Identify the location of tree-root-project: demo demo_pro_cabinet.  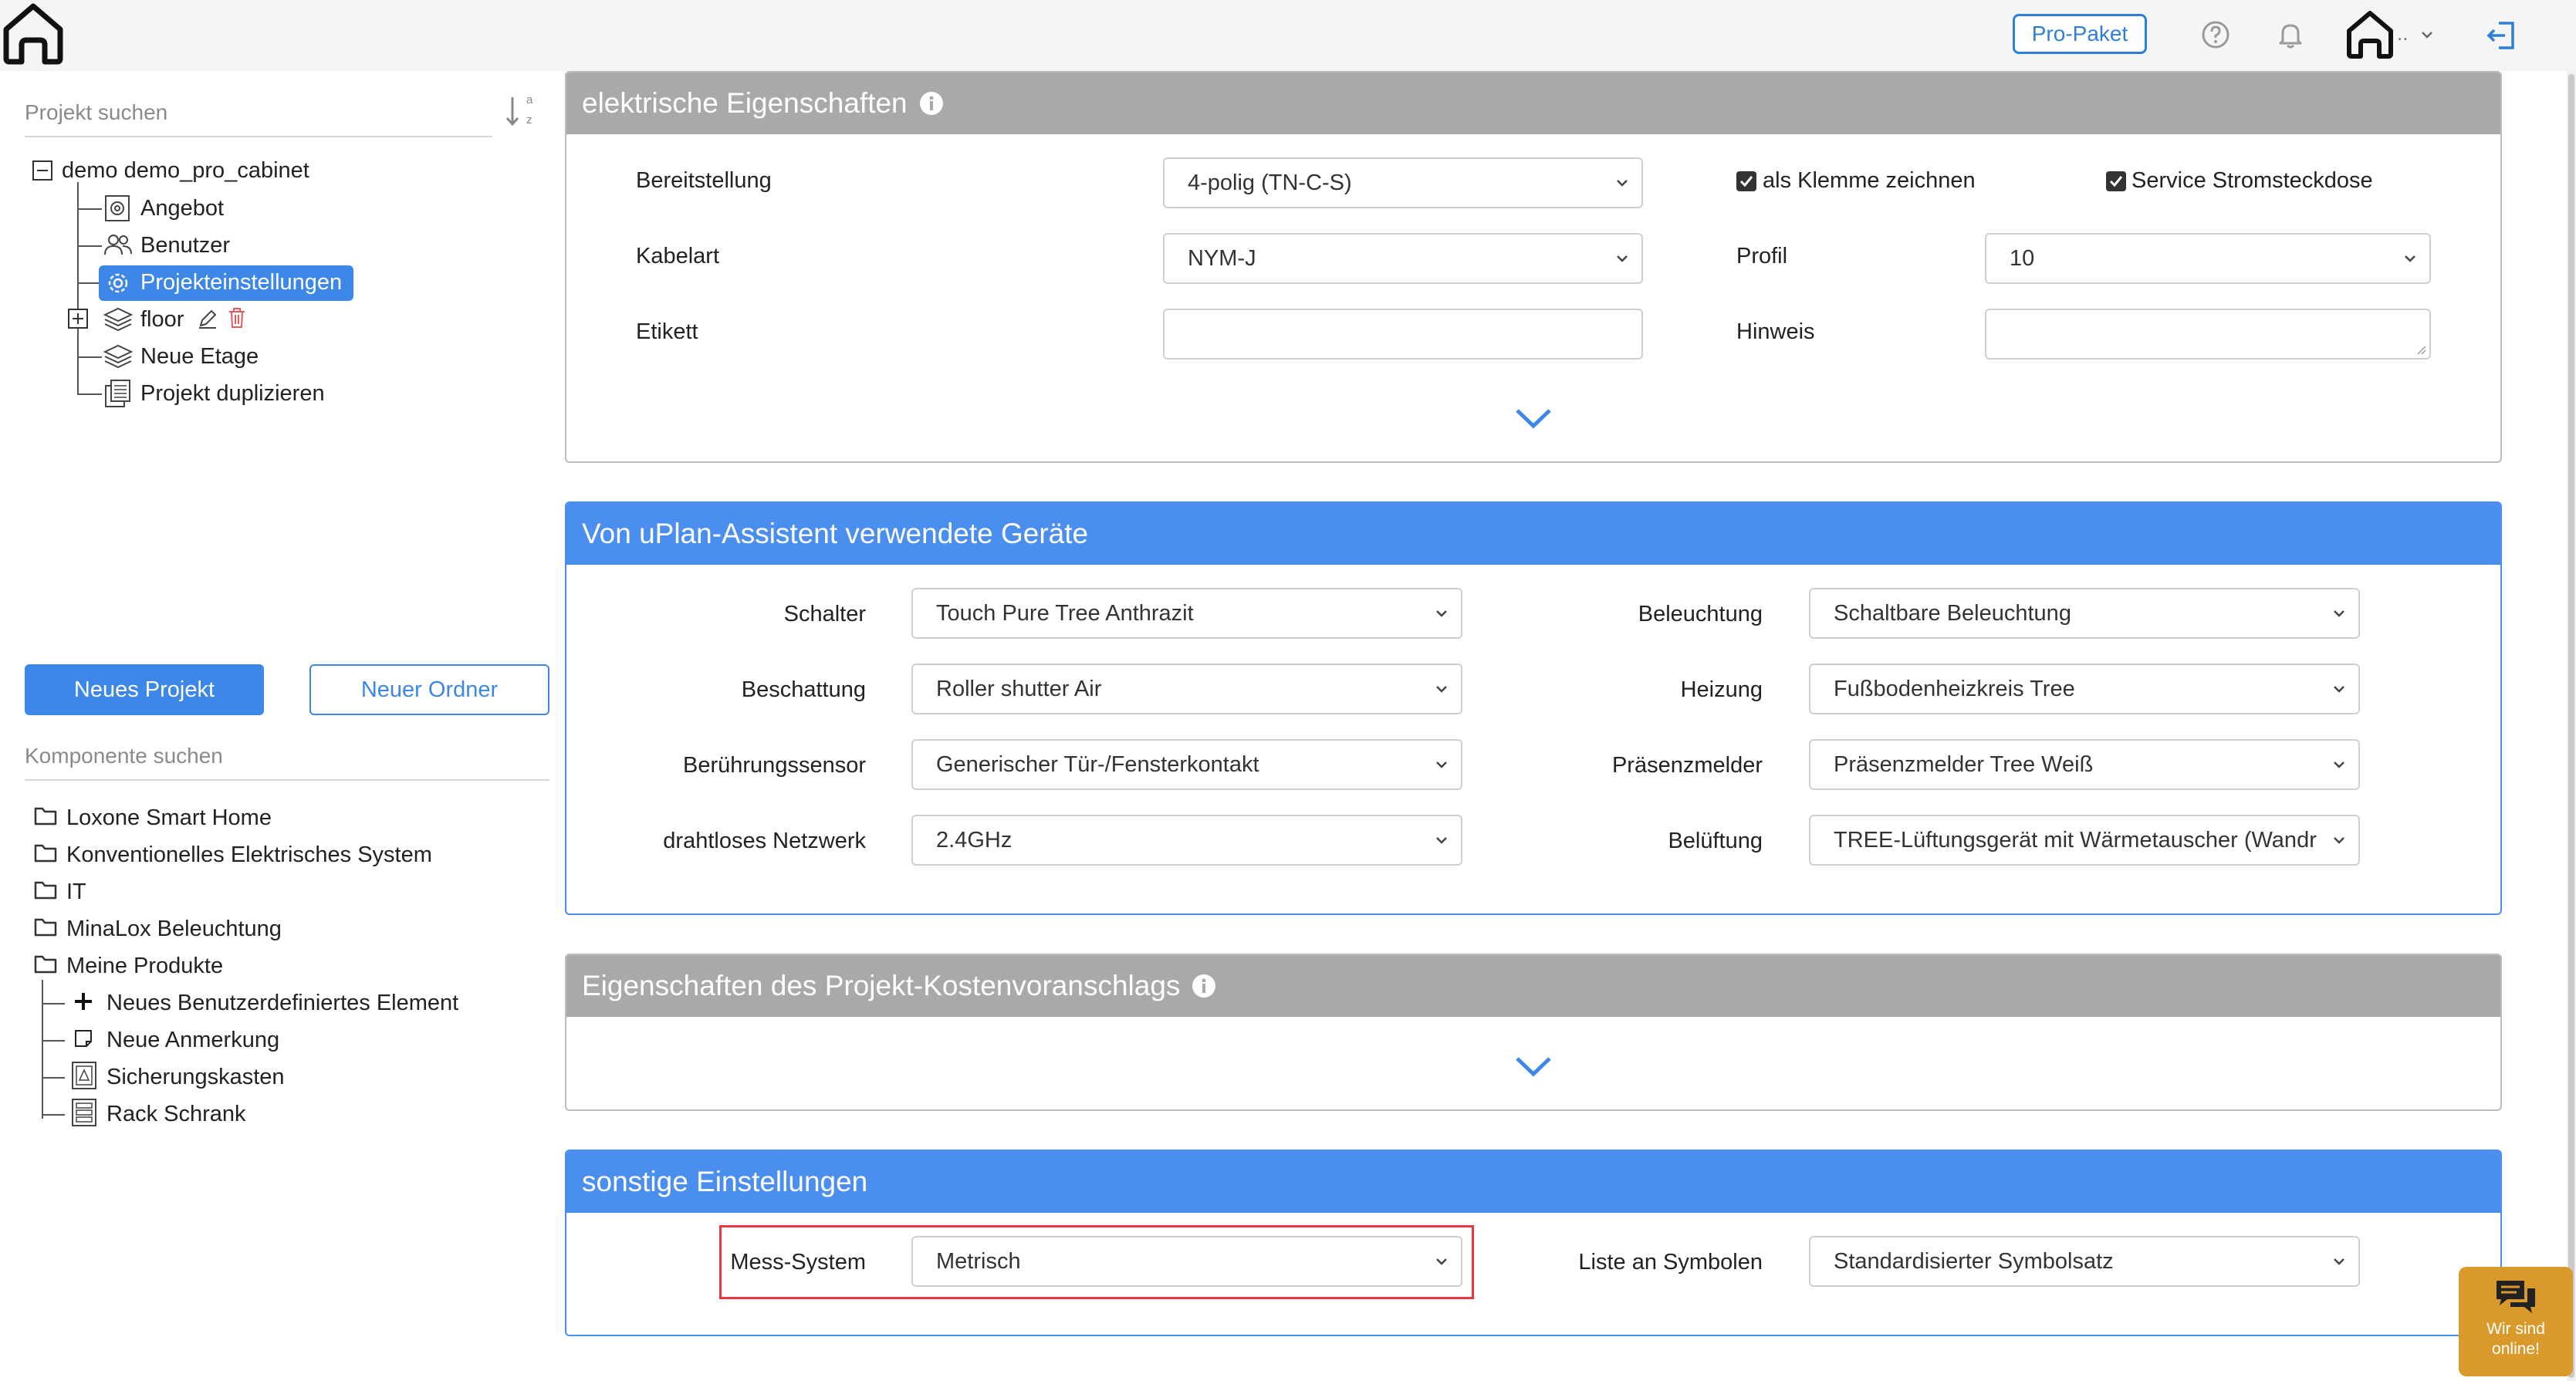
(185, 171).